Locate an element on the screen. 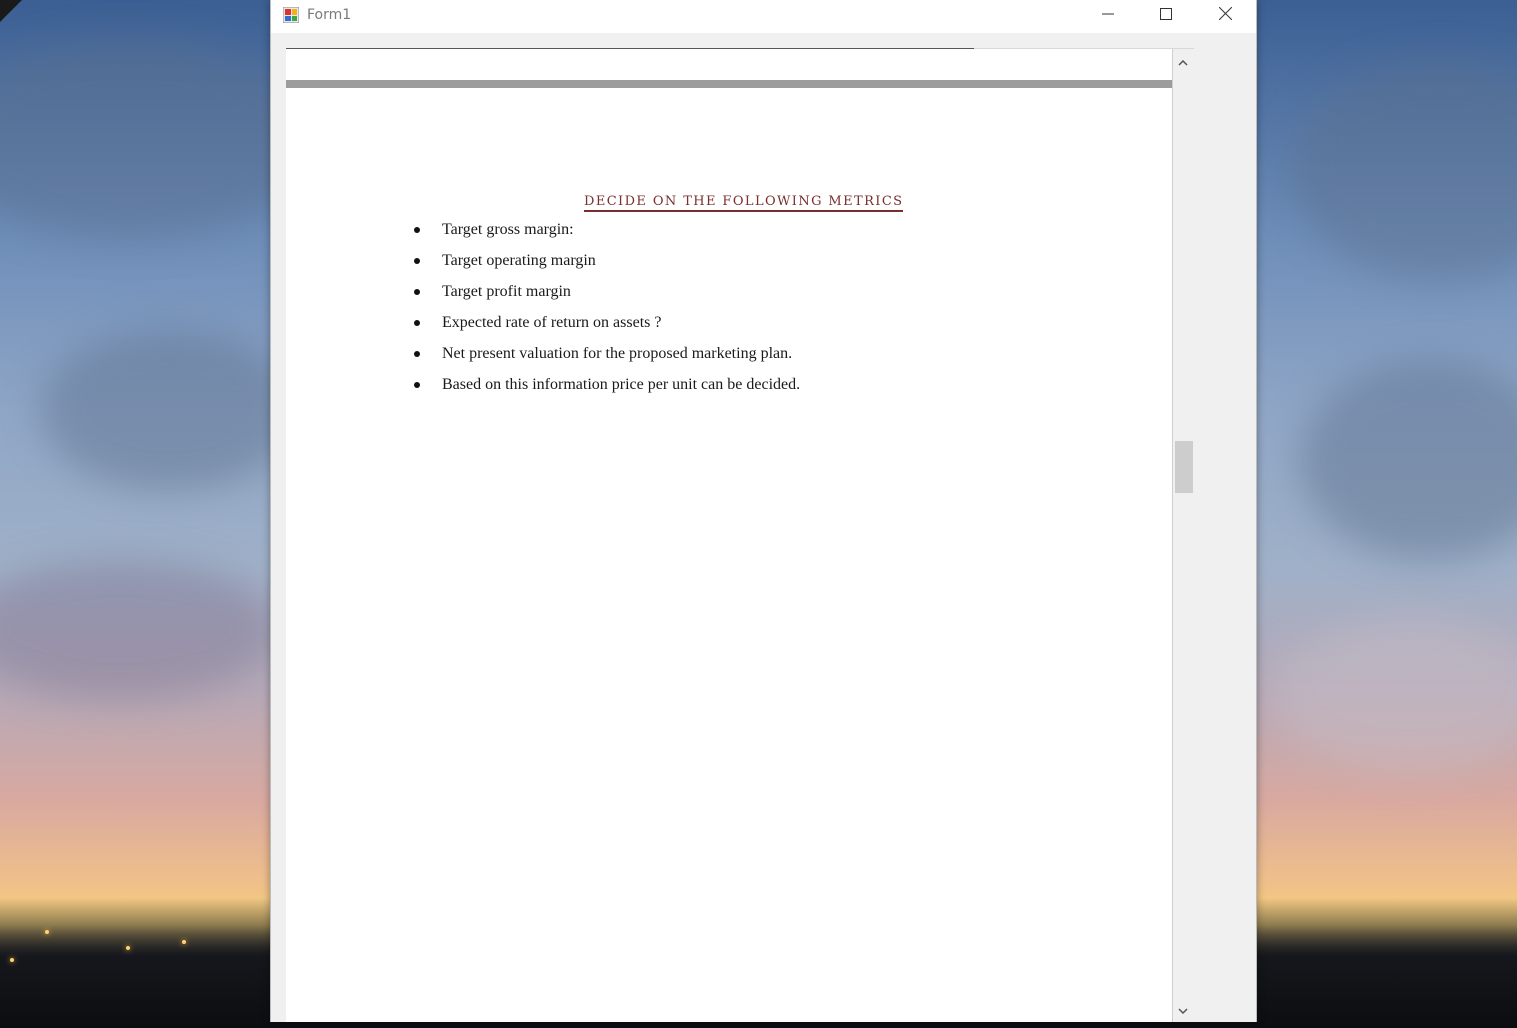  scroll-up-button is located at coordinates (1183, 62).